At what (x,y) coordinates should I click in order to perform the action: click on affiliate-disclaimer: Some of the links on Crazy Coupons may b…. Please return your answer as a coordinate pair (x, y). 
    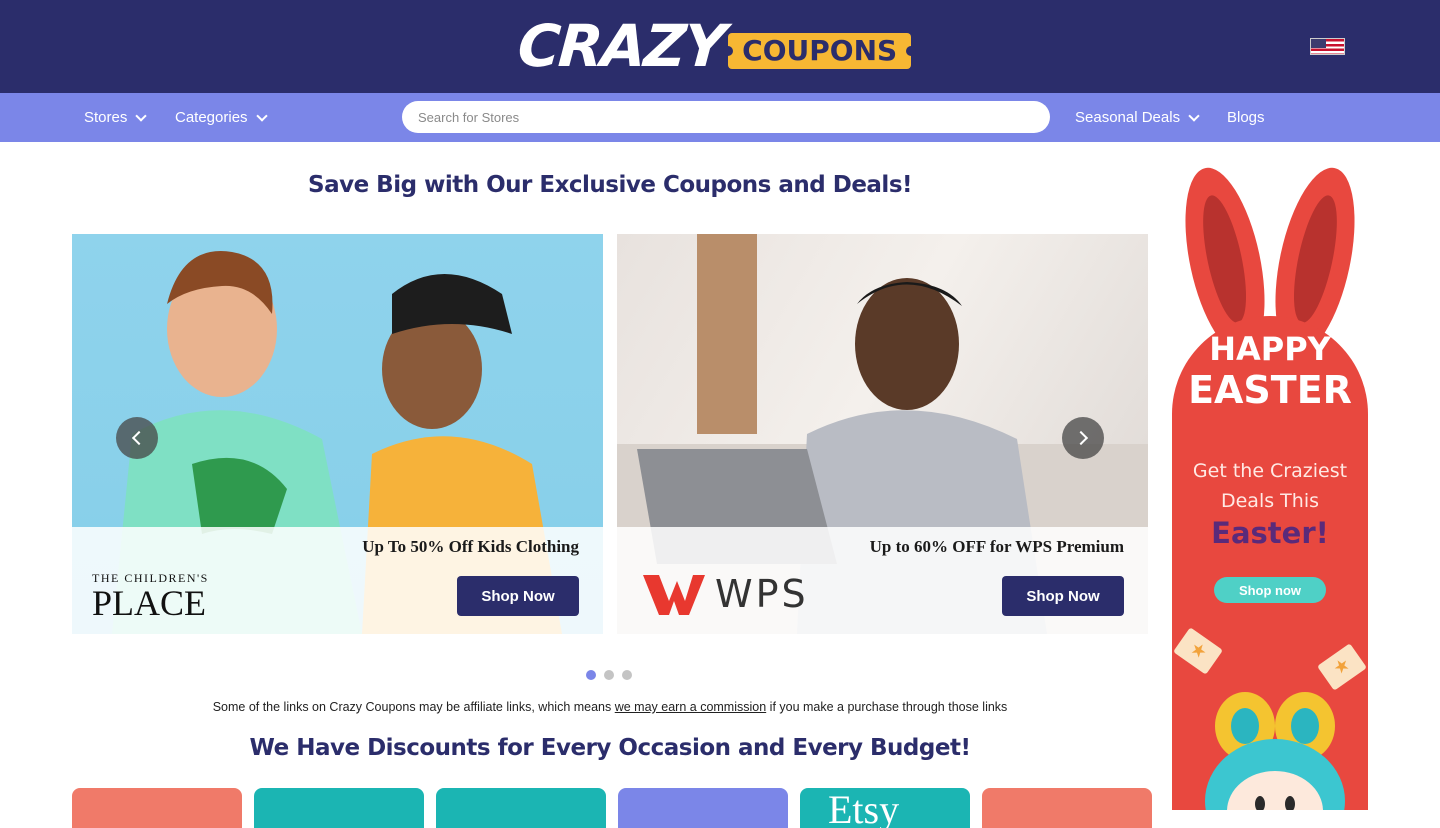
    Looking at the image, I should click on (610, 707).